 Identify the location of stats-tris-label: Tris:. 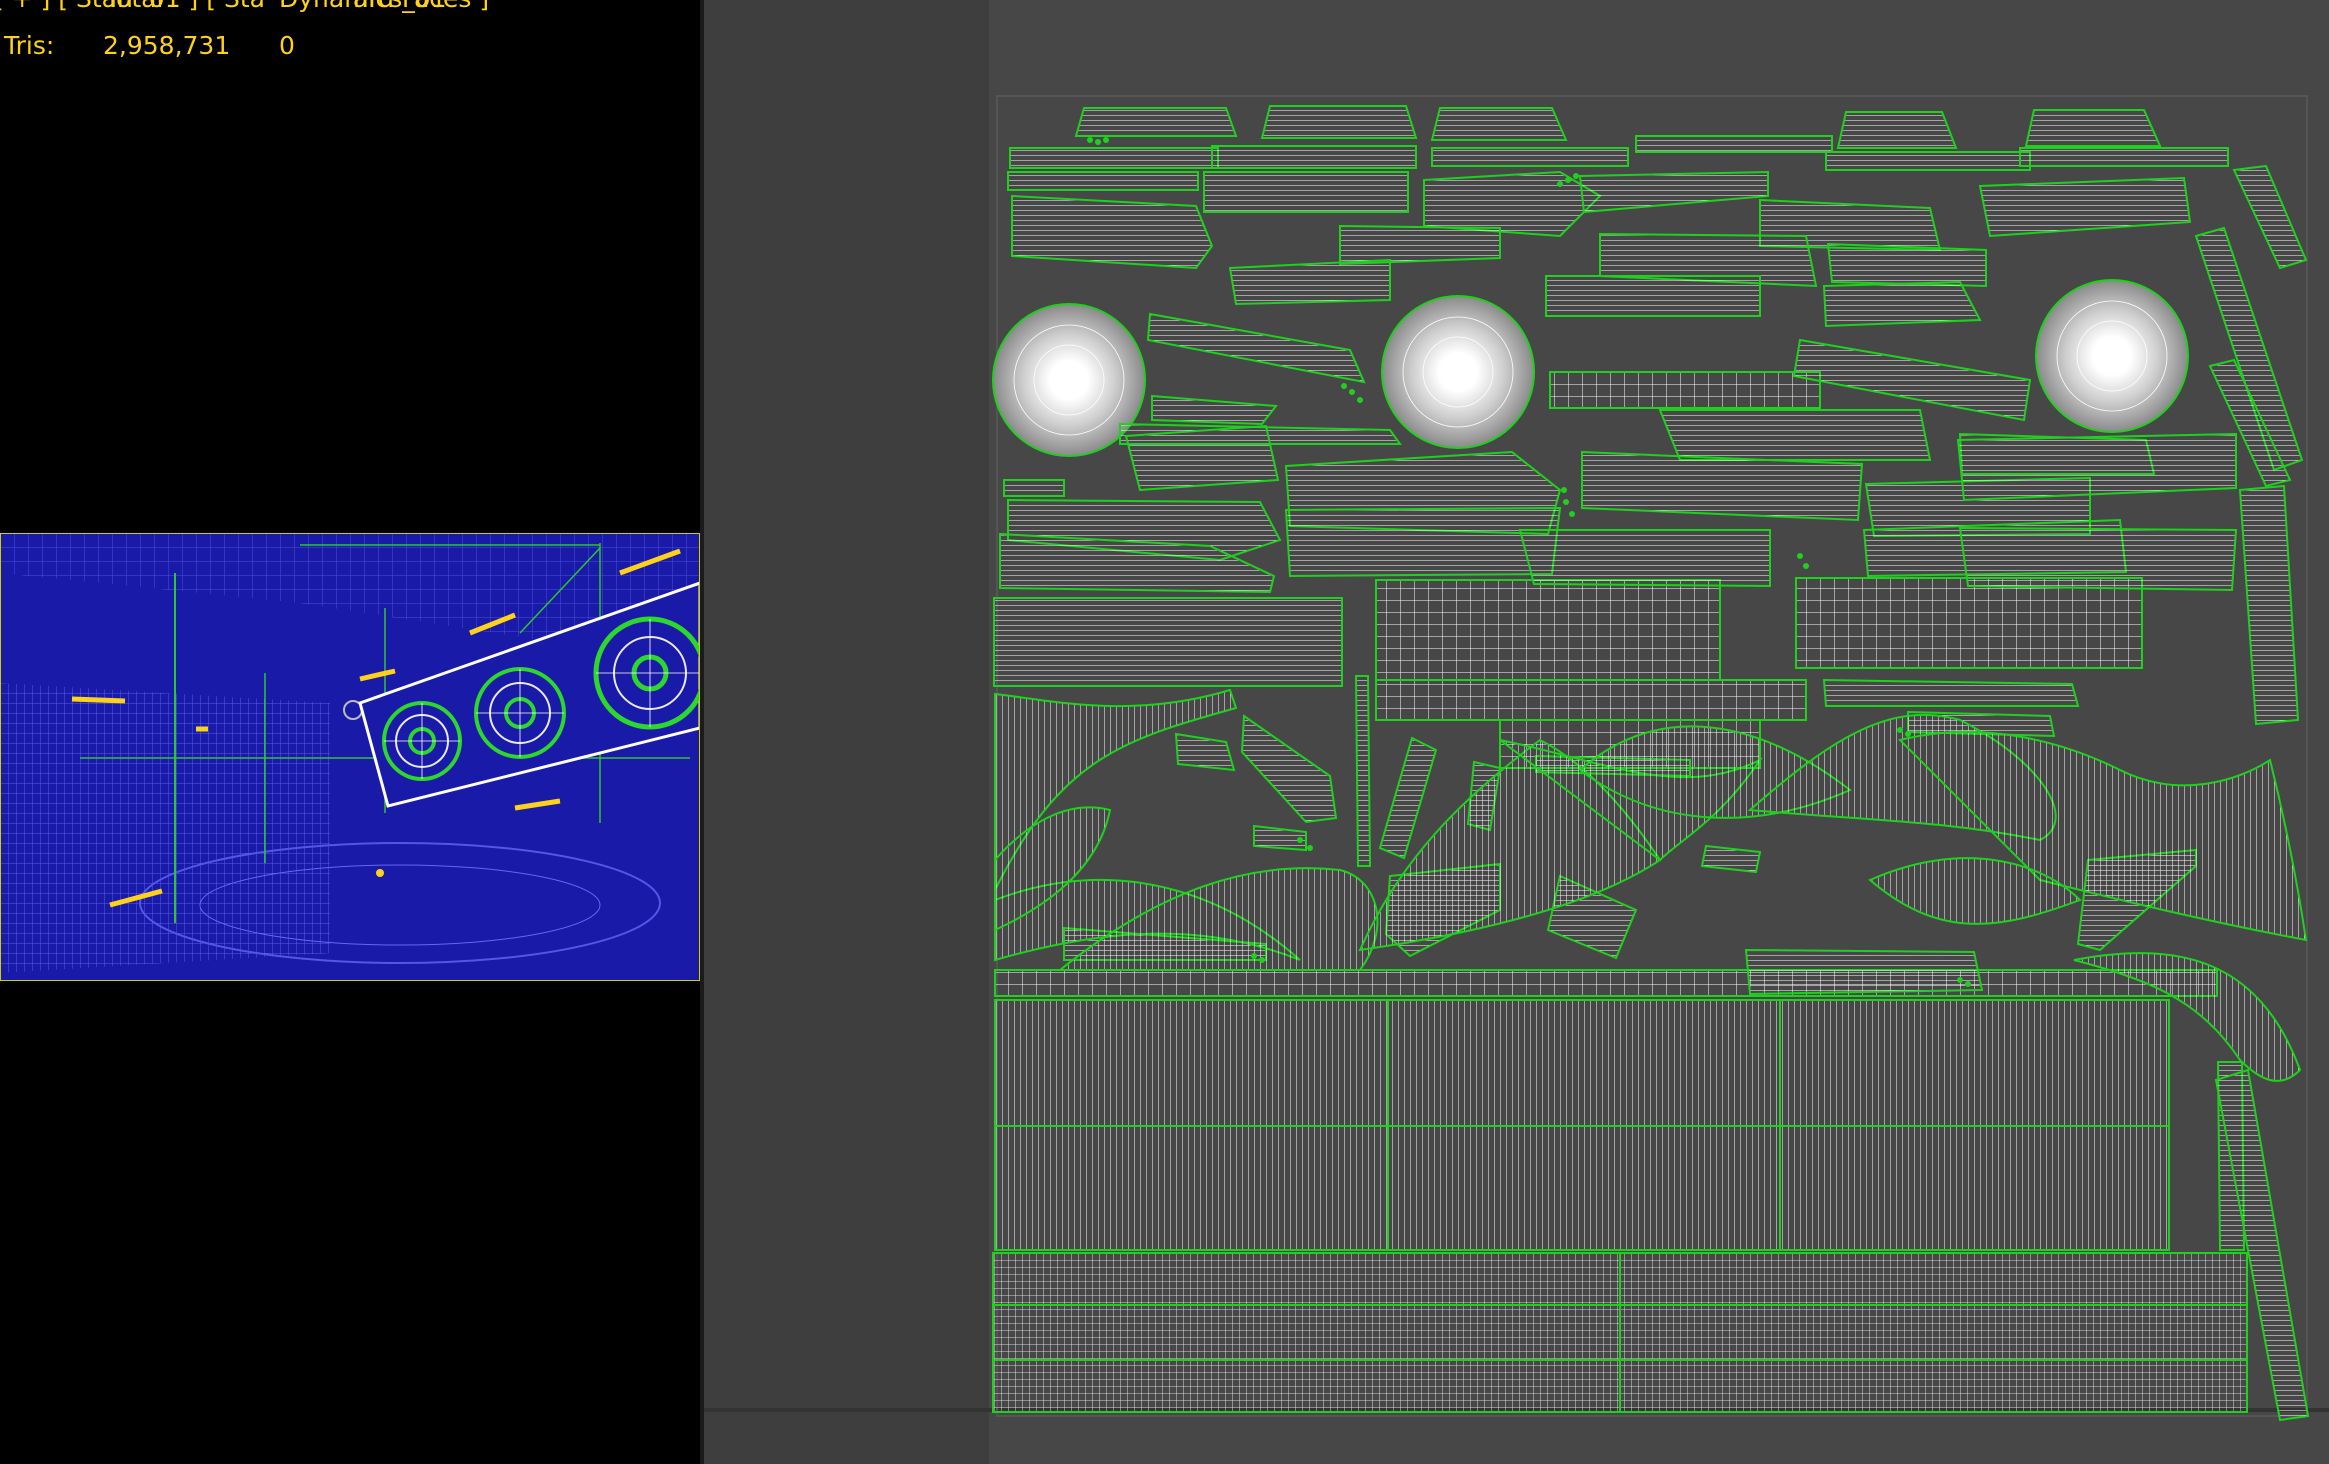
(29, 45).